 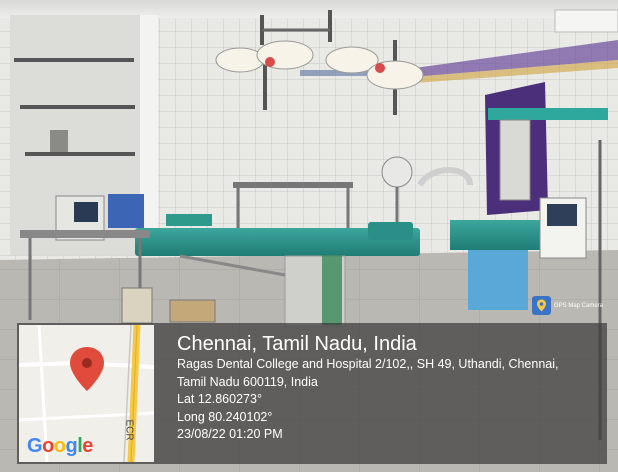 What do you see at coordinates (332, 290) in the screenshot?
I see `green-cloth` at bounding box center [332, 290].